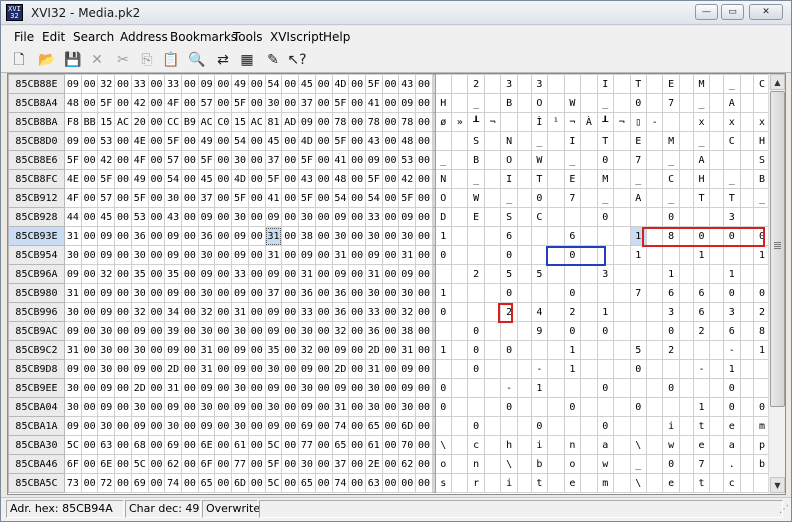 This screenshot has height=522, width=792. Describe the element at coordinates (173, 445) in the screenshot. I see `hex-byte: 69` at that location.